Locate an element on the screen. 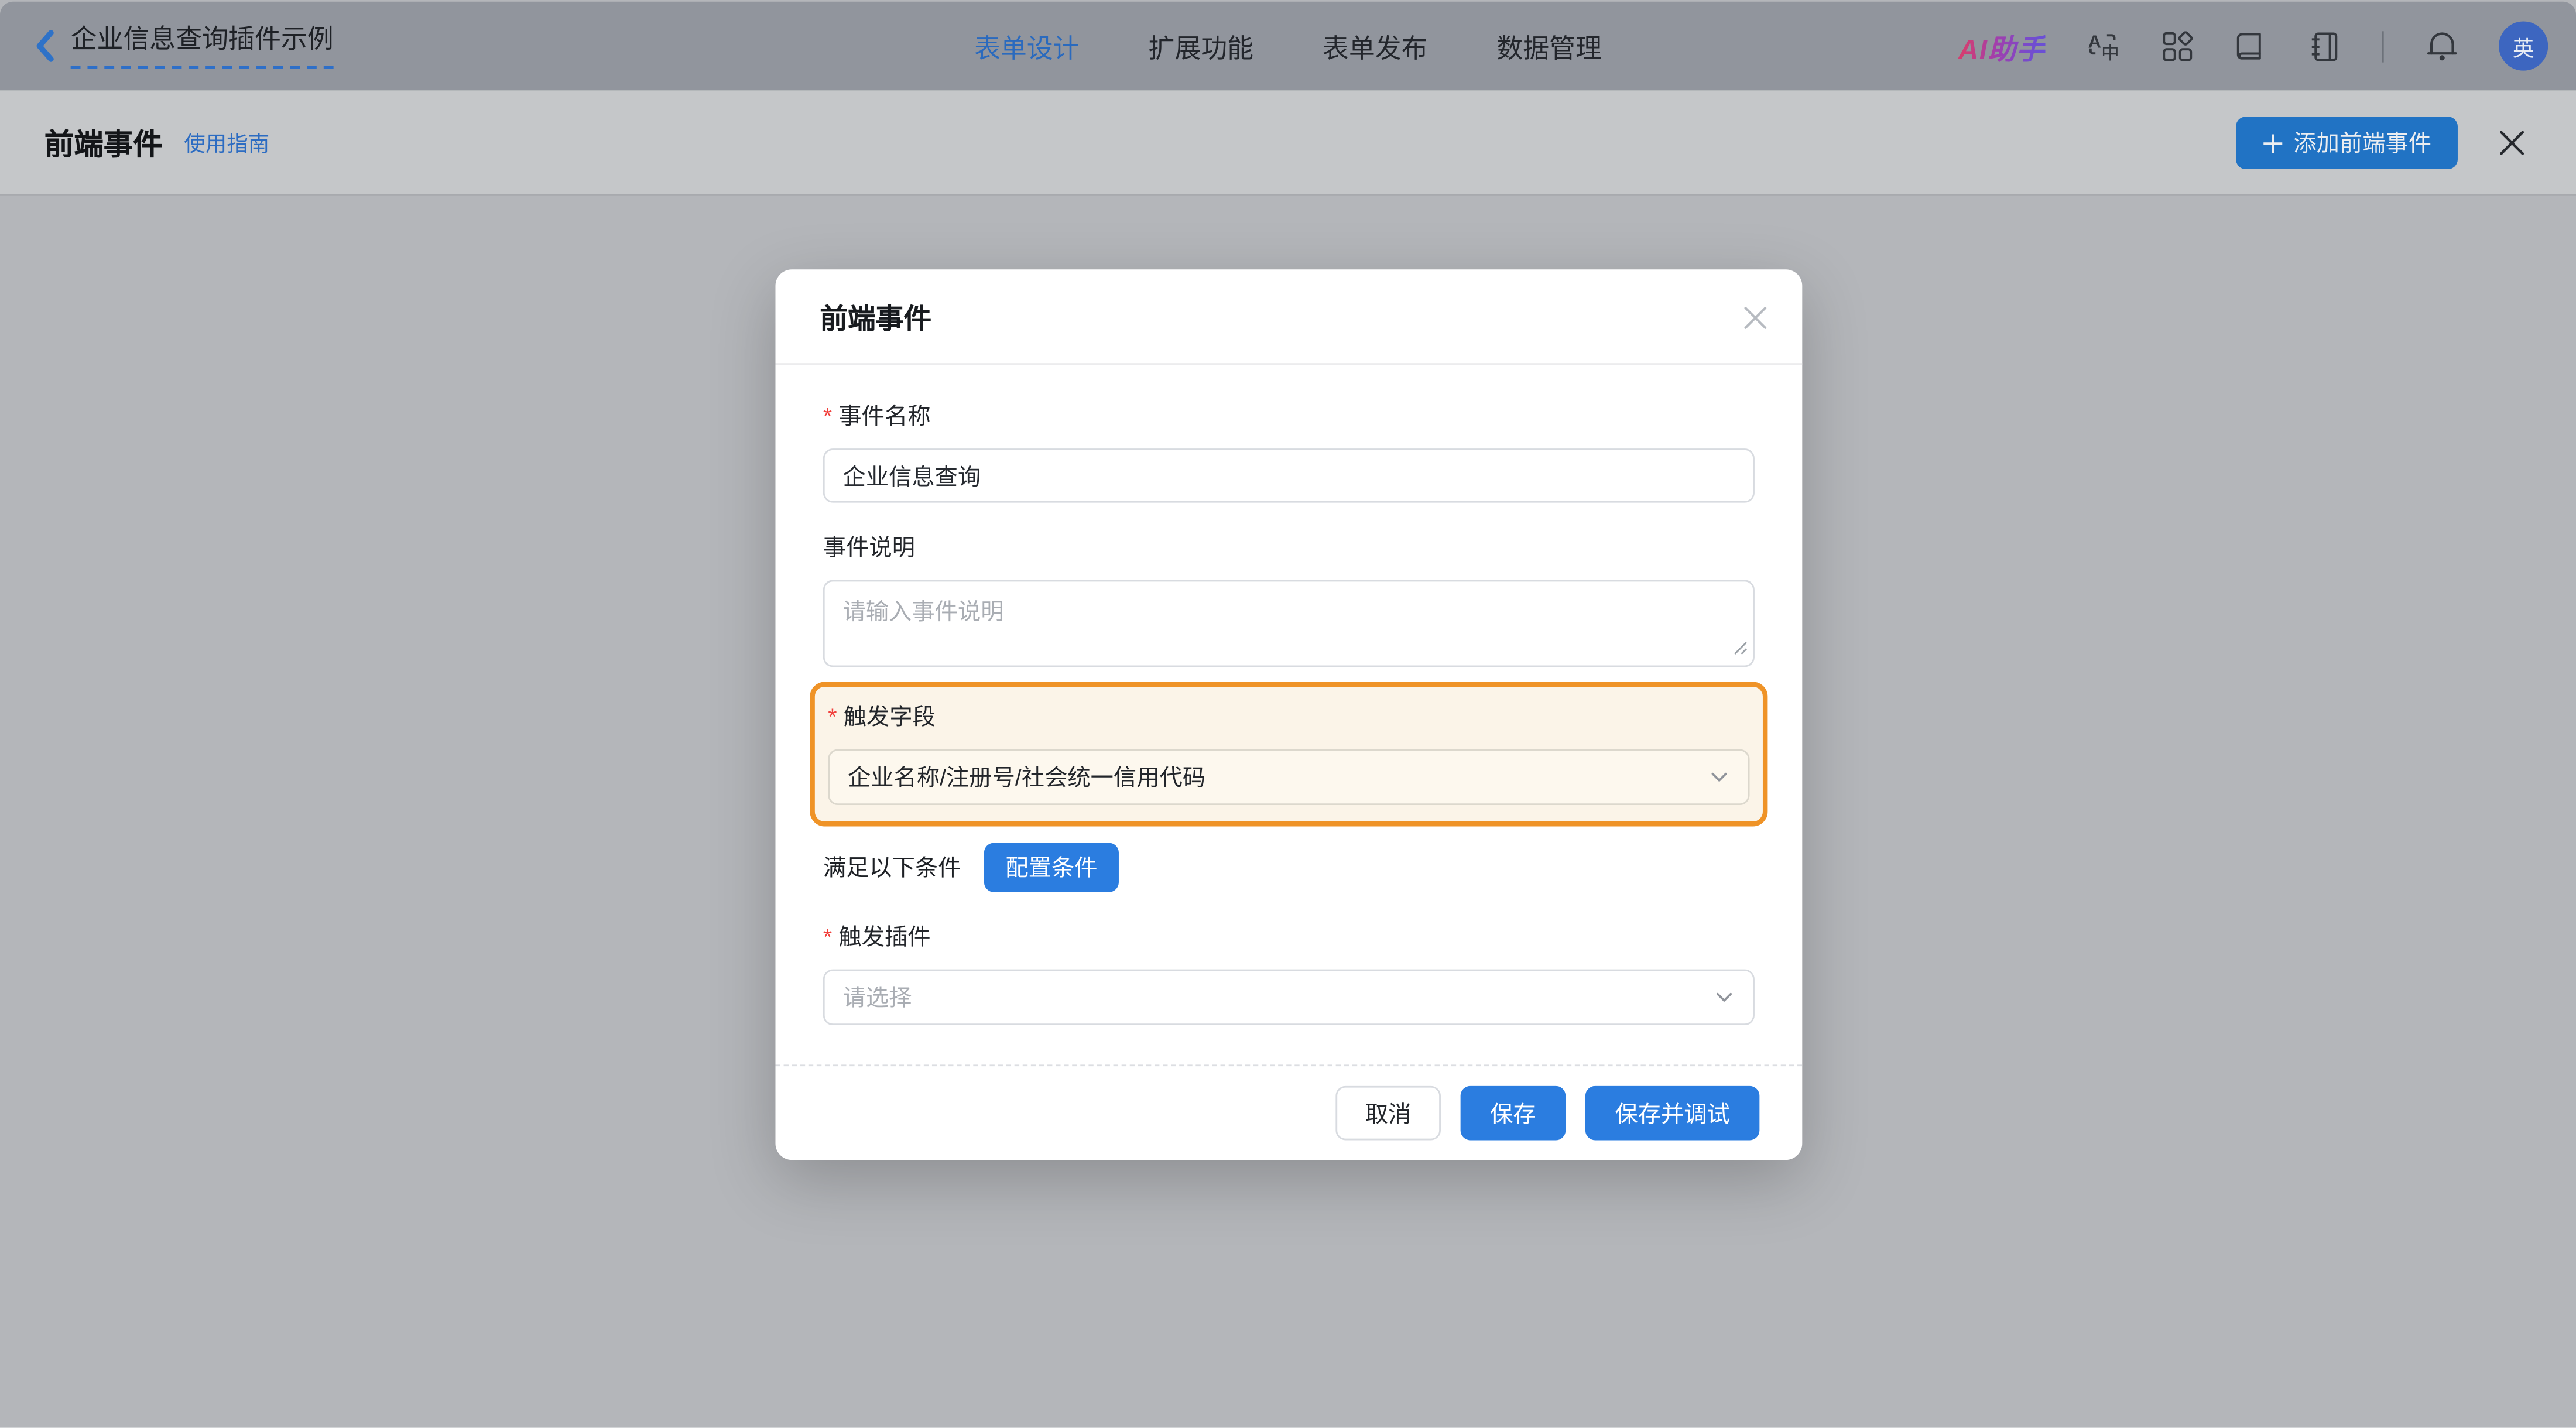  trigger-field-label: 触发字段 is located at coordinates (889, 716).